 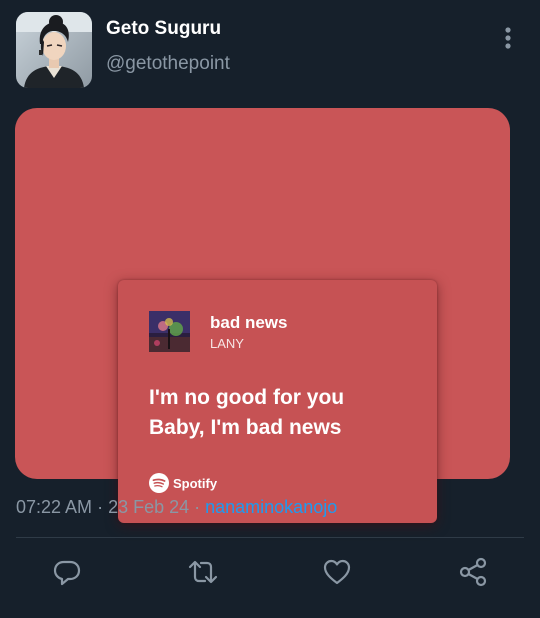 I want to click on author-handle: @getothepoint, so click(x=168, y=64).